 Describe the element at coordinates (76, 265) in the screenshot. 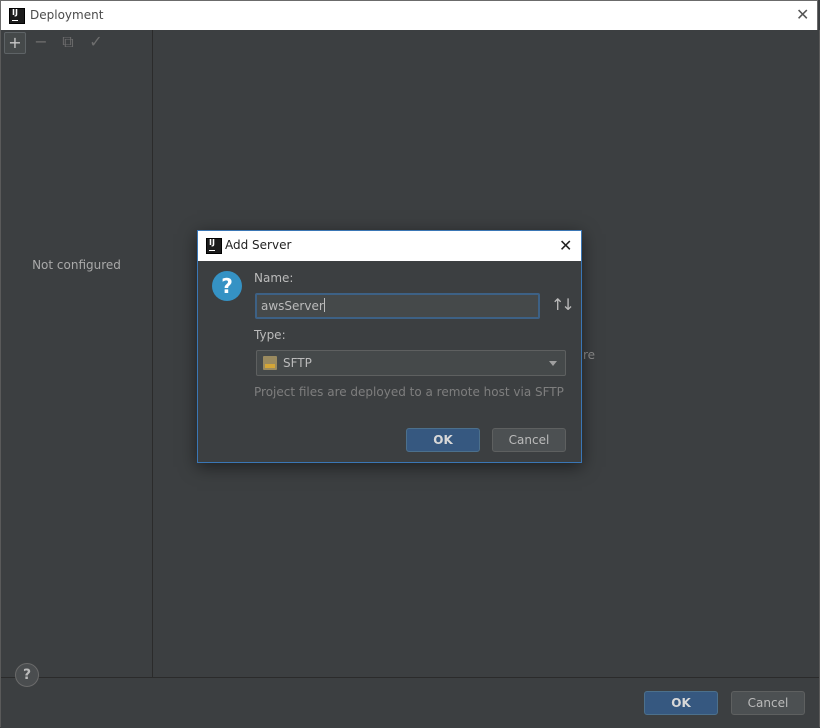

I see `not-configured-label: Not configured` at that location.